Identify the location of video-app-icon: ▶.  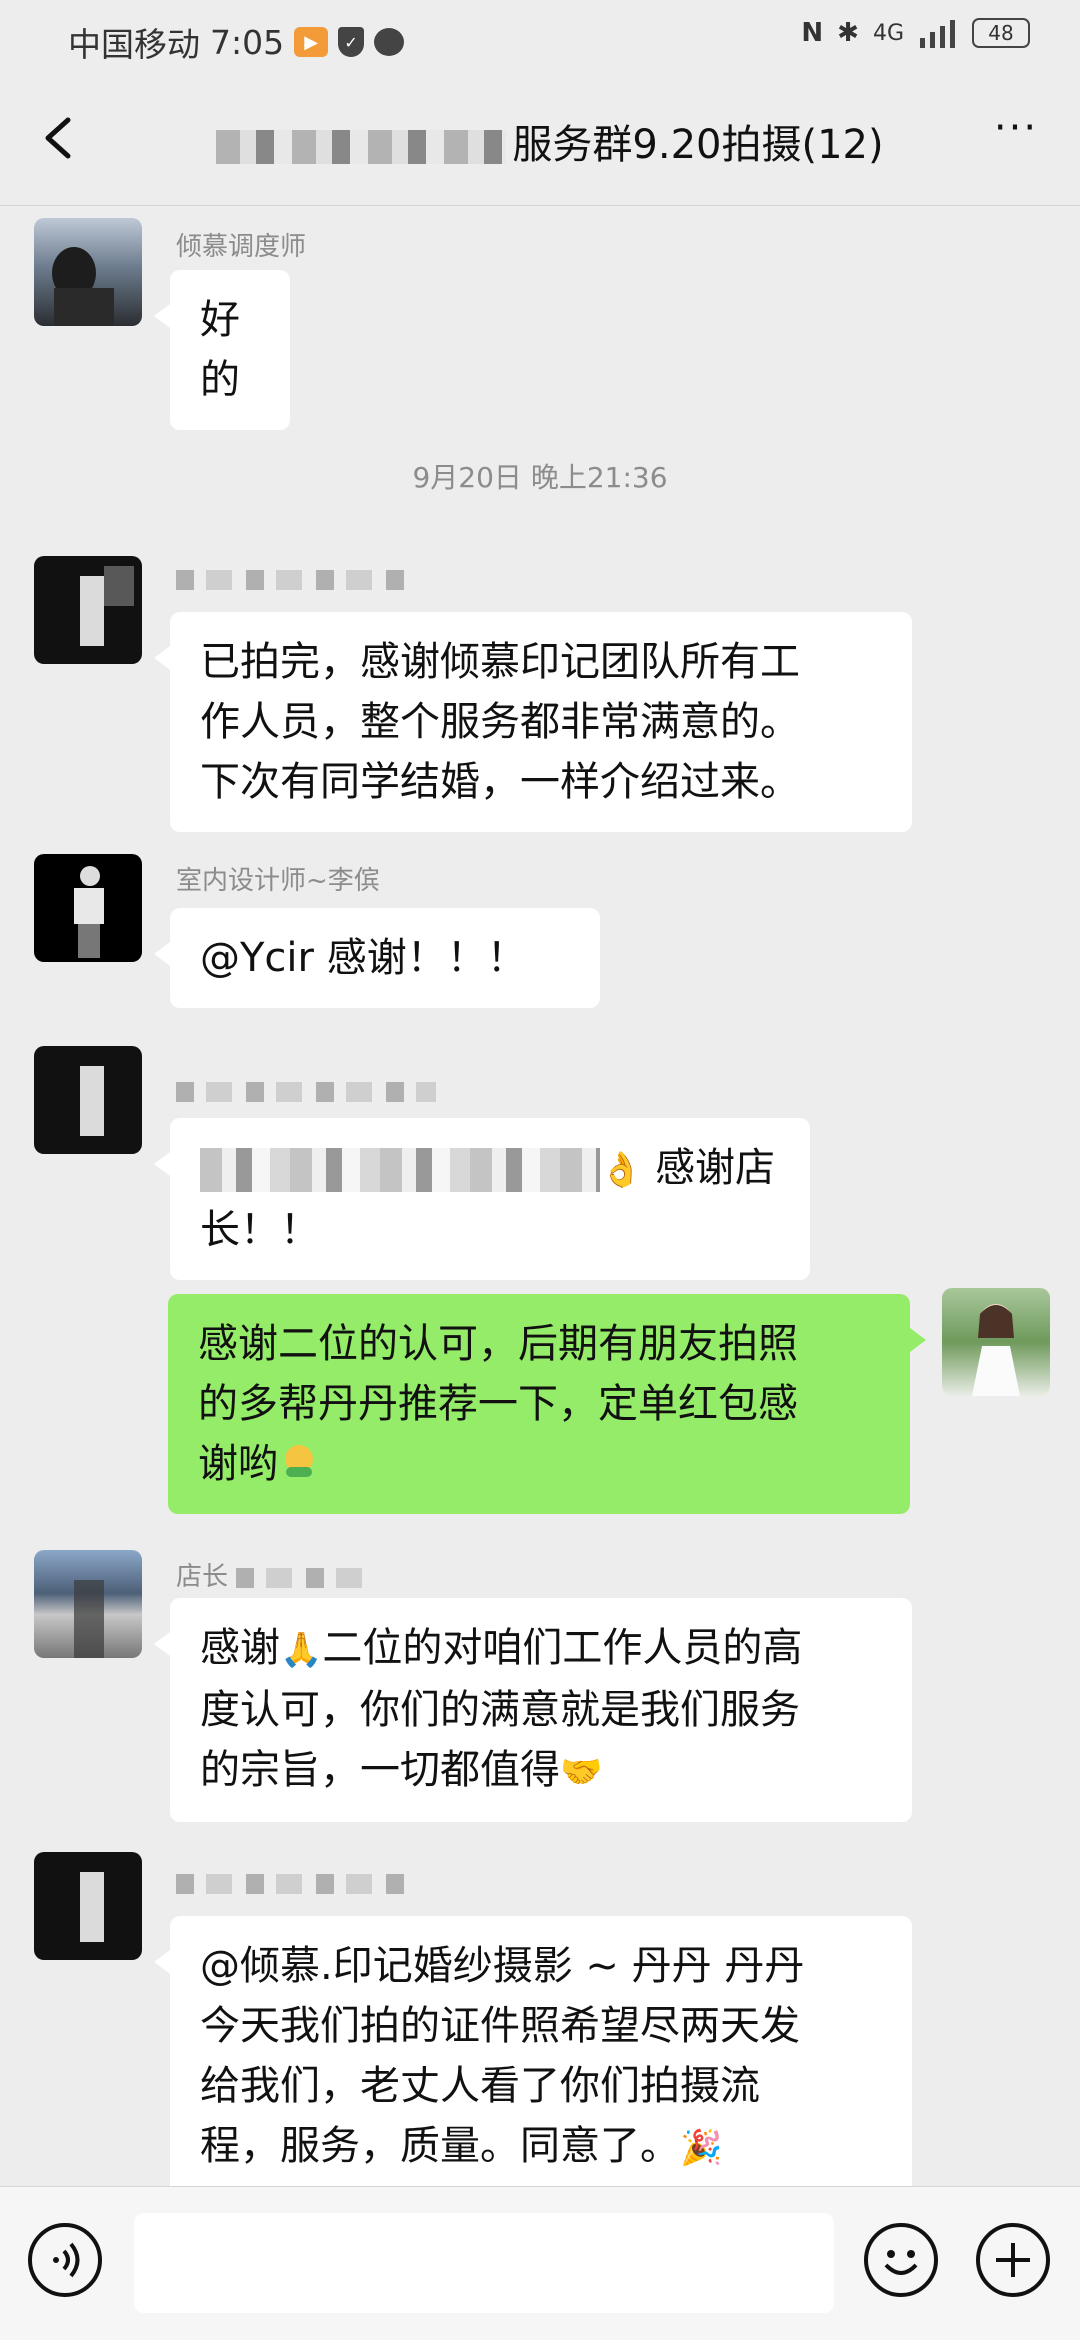
(311, 42).